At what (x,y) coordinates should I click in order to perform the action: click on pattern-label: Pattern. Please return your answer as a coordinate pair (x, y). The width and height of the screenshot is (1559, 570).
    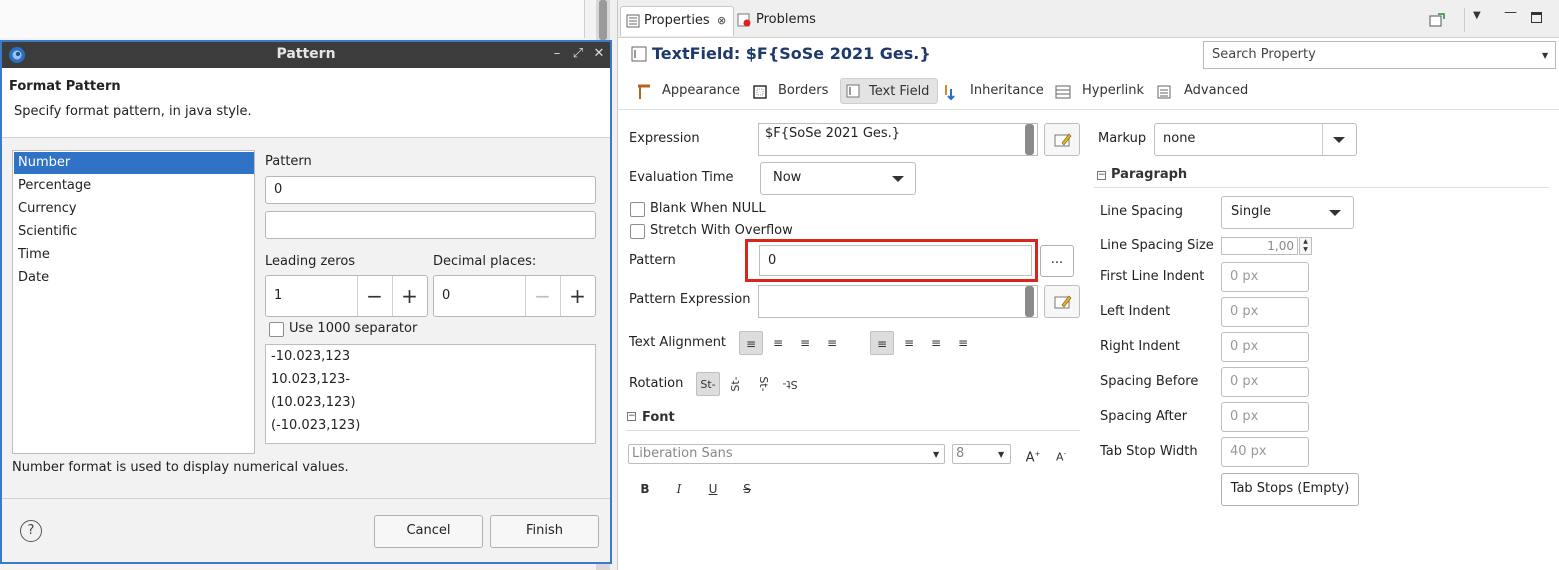
    Looking at the image, I should click on (652, 260).